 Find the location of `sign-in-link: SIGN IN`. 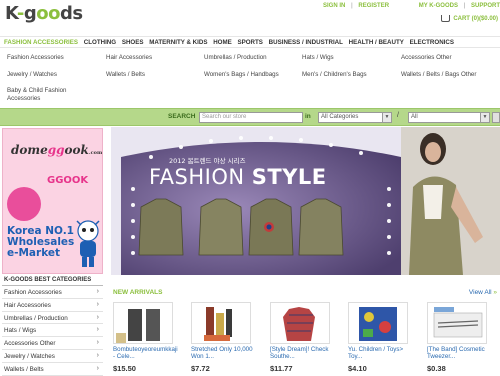

sign-in-link: SIGN IN is located at coordinates (334, 6).